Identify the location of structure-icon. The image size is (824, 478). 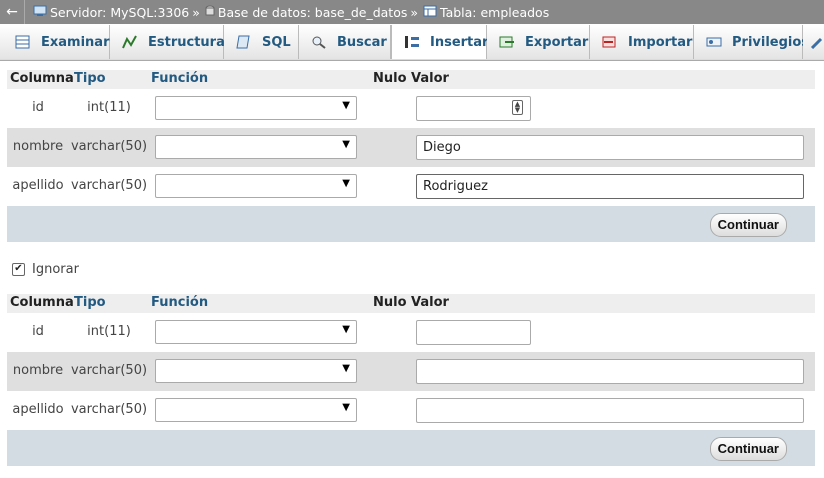
(130, 42).